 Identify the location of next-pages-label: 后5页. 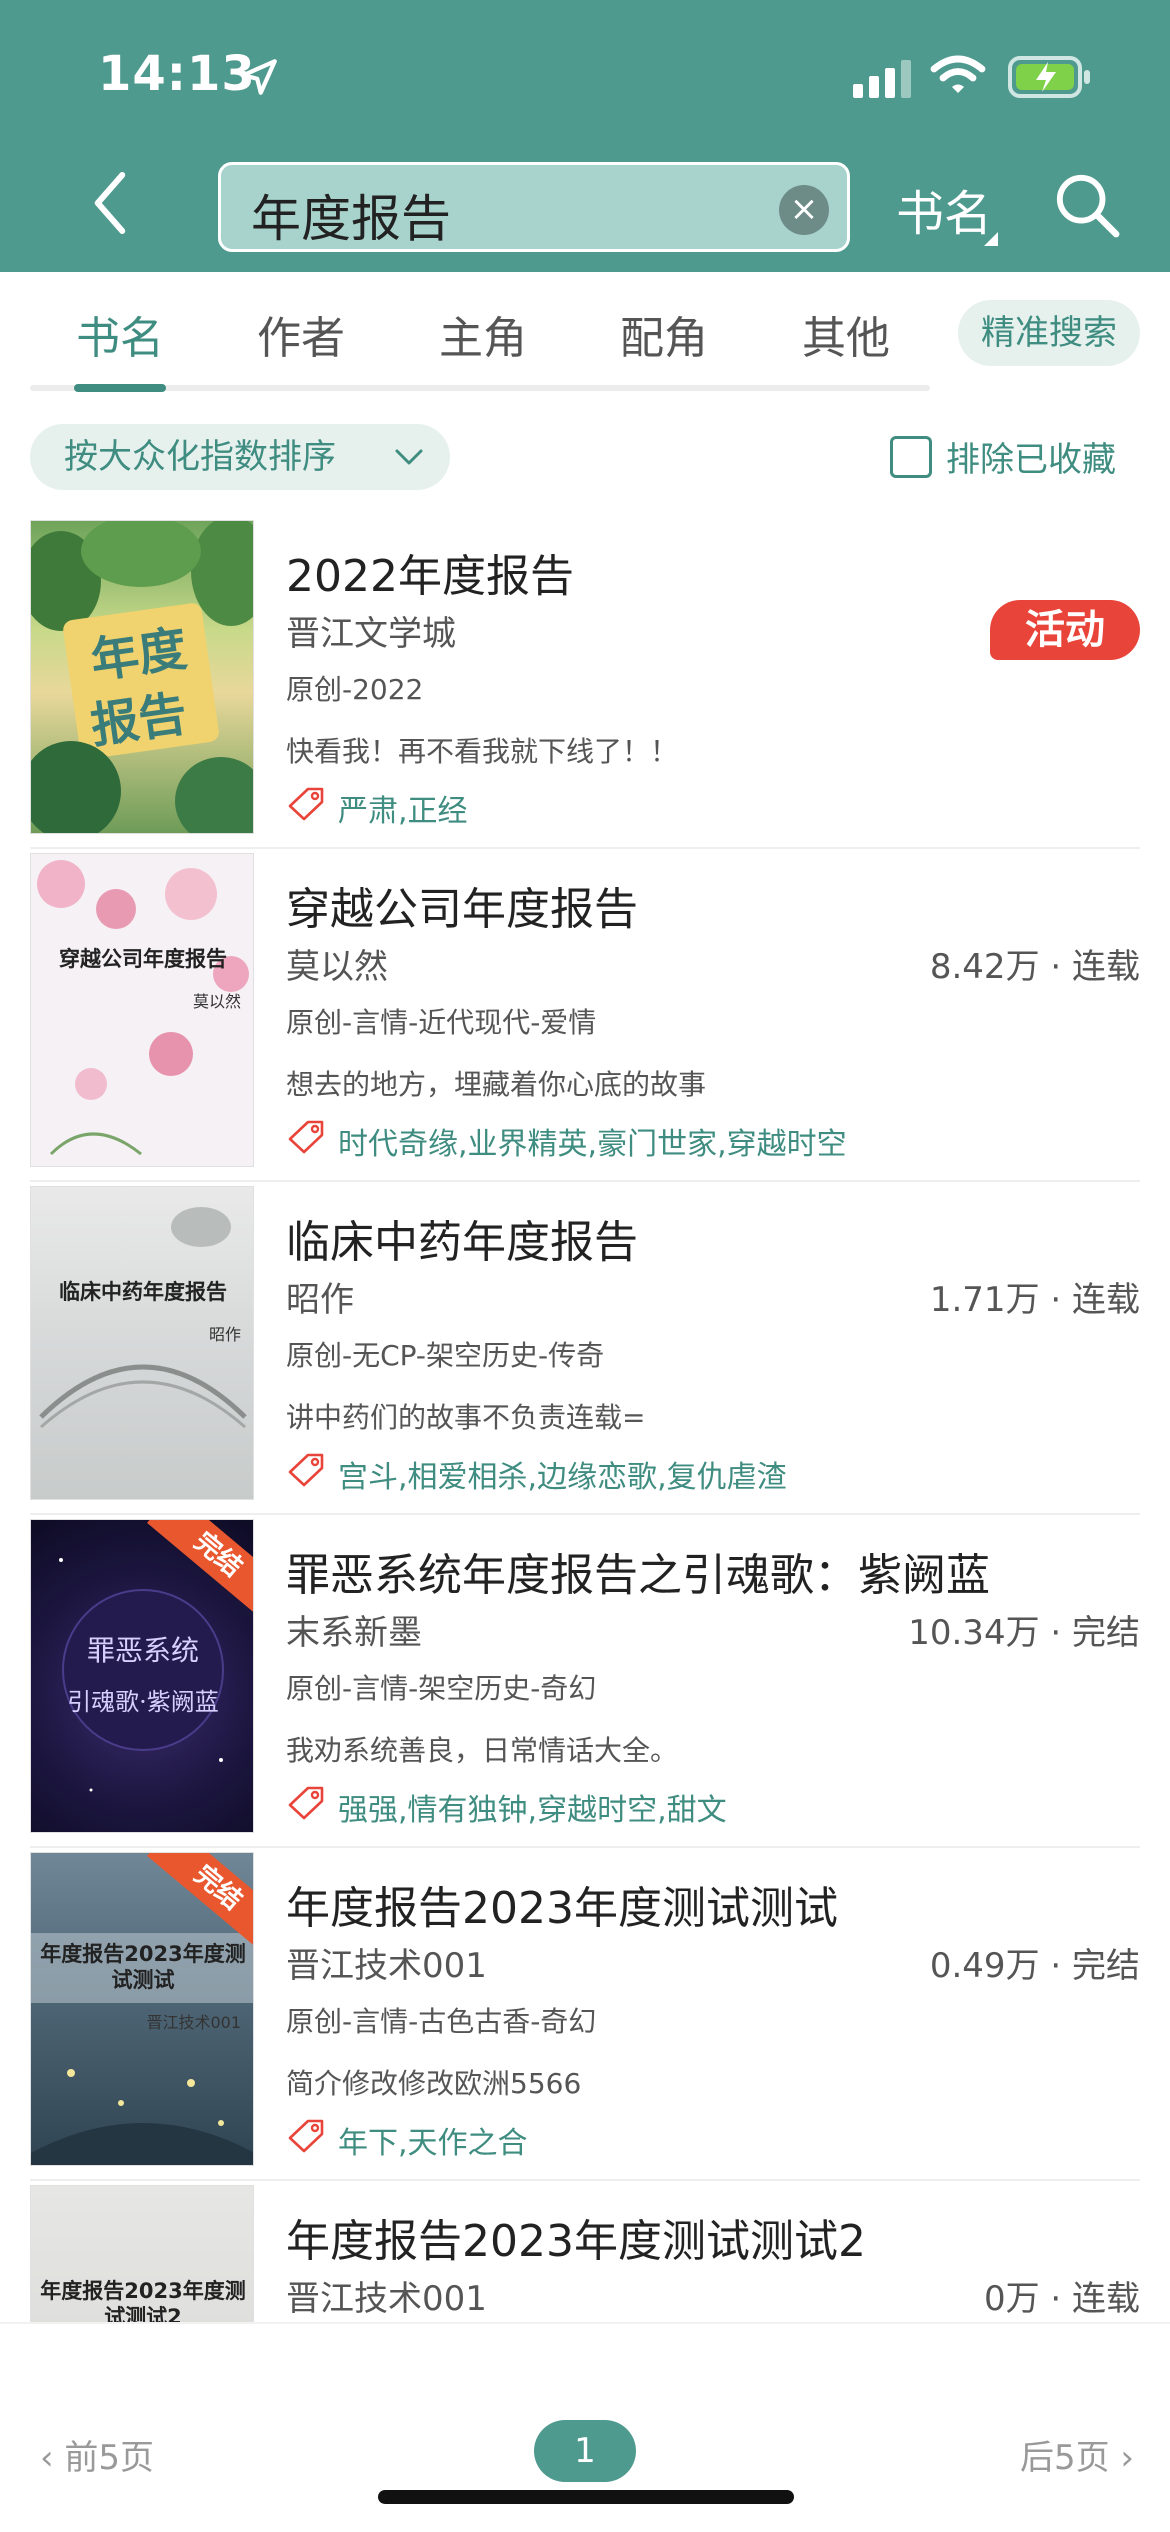
(1064, 2458).